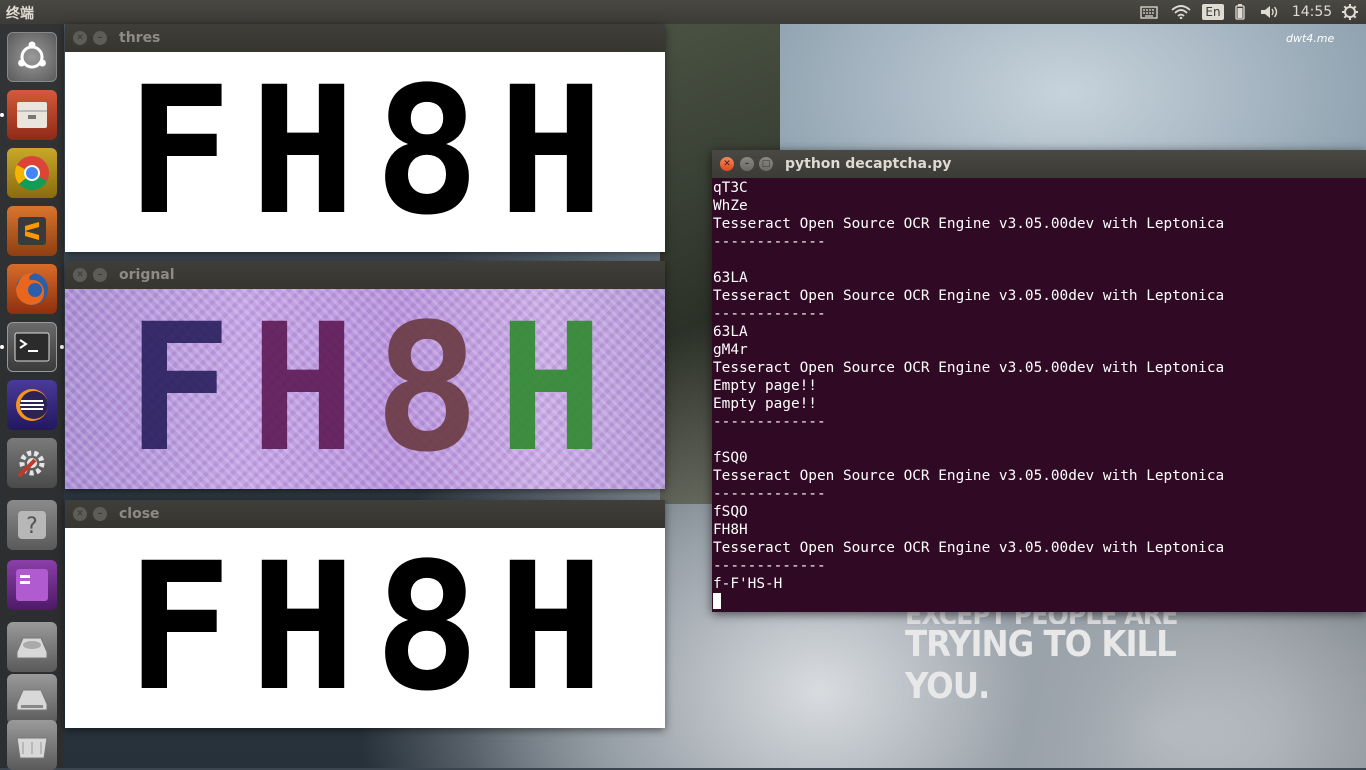 This screenshot has height=770, width=1366. What do you see at coordinates (730, 206) in the screenshot?
I see `terminal-line: WhZe` at bounding box center [730, 206].